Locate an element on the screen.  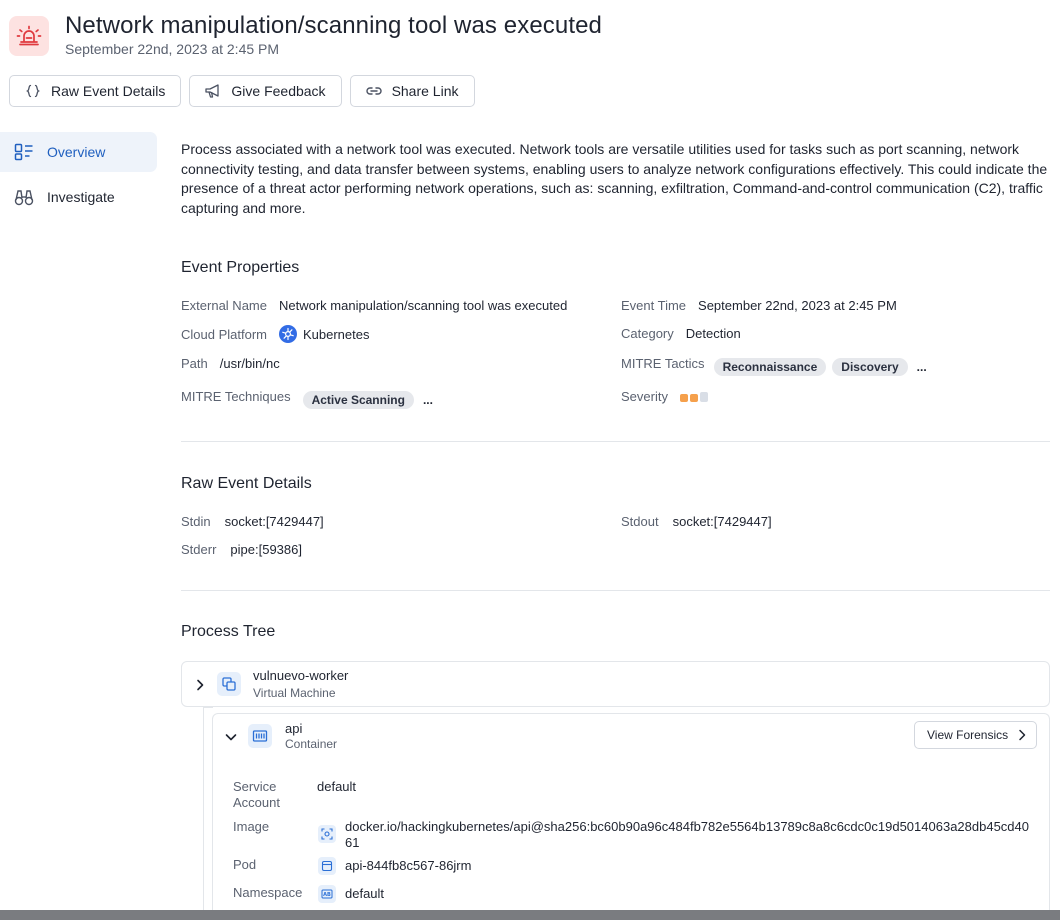
overview-icon is located at coordinates (23, 152).